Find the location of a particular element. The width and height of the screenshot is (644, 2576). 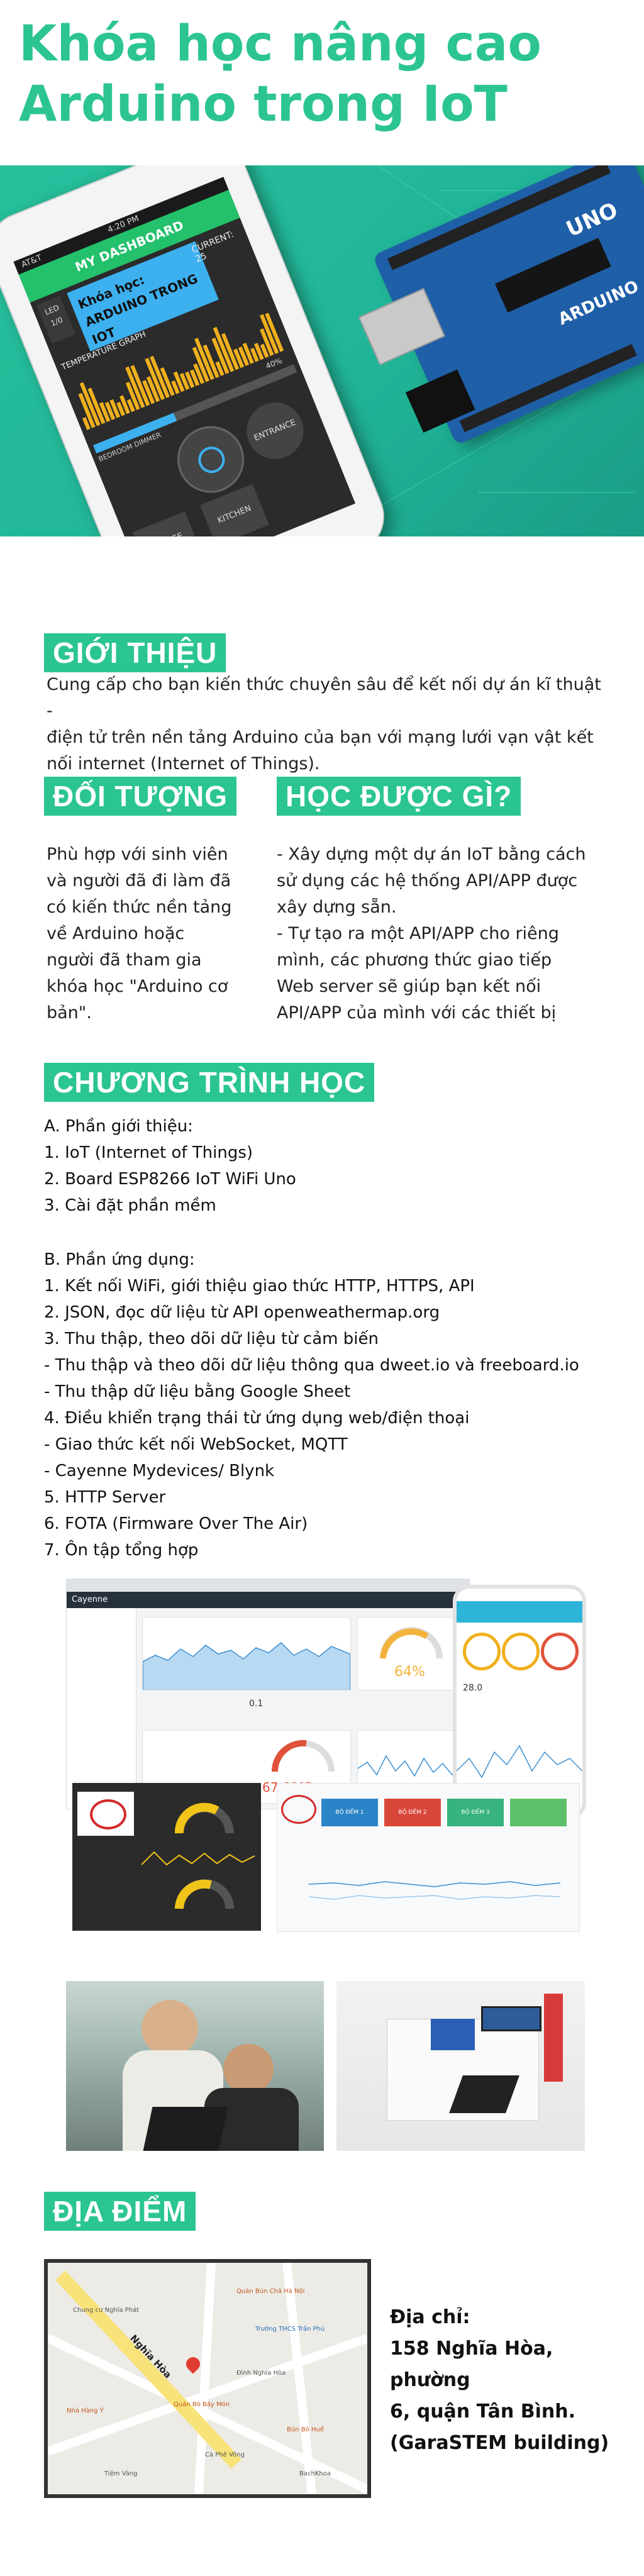

program-a-line-4: 3. Cài đặt phần mềm is located at coordinates (130, 1205).